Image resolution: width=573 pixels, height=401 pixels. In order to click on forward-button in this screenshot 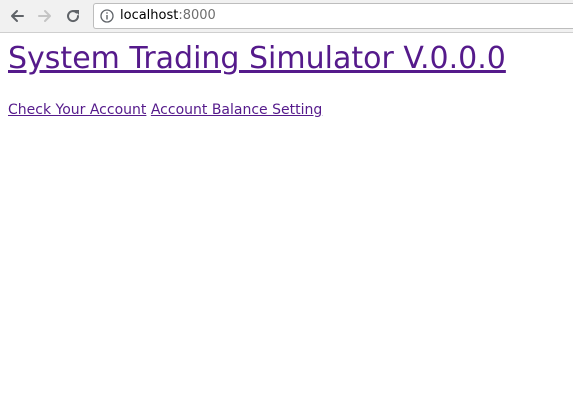, I will do `click(45, 16)`.